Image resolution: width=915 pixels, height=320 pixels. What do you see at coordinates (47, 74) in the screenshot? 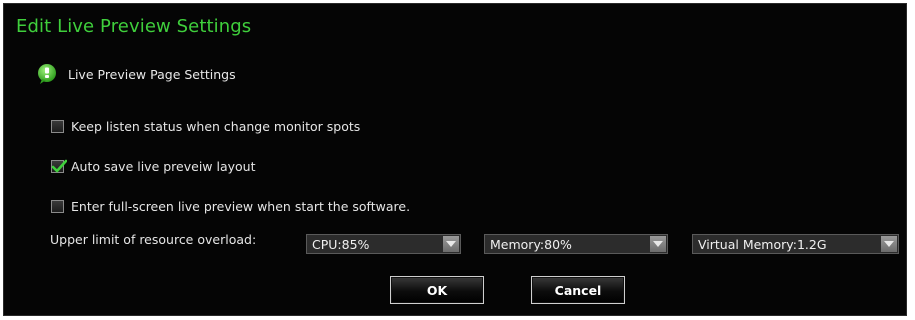
I see `speech-bubble-icon` at bounding box center [47, 74].